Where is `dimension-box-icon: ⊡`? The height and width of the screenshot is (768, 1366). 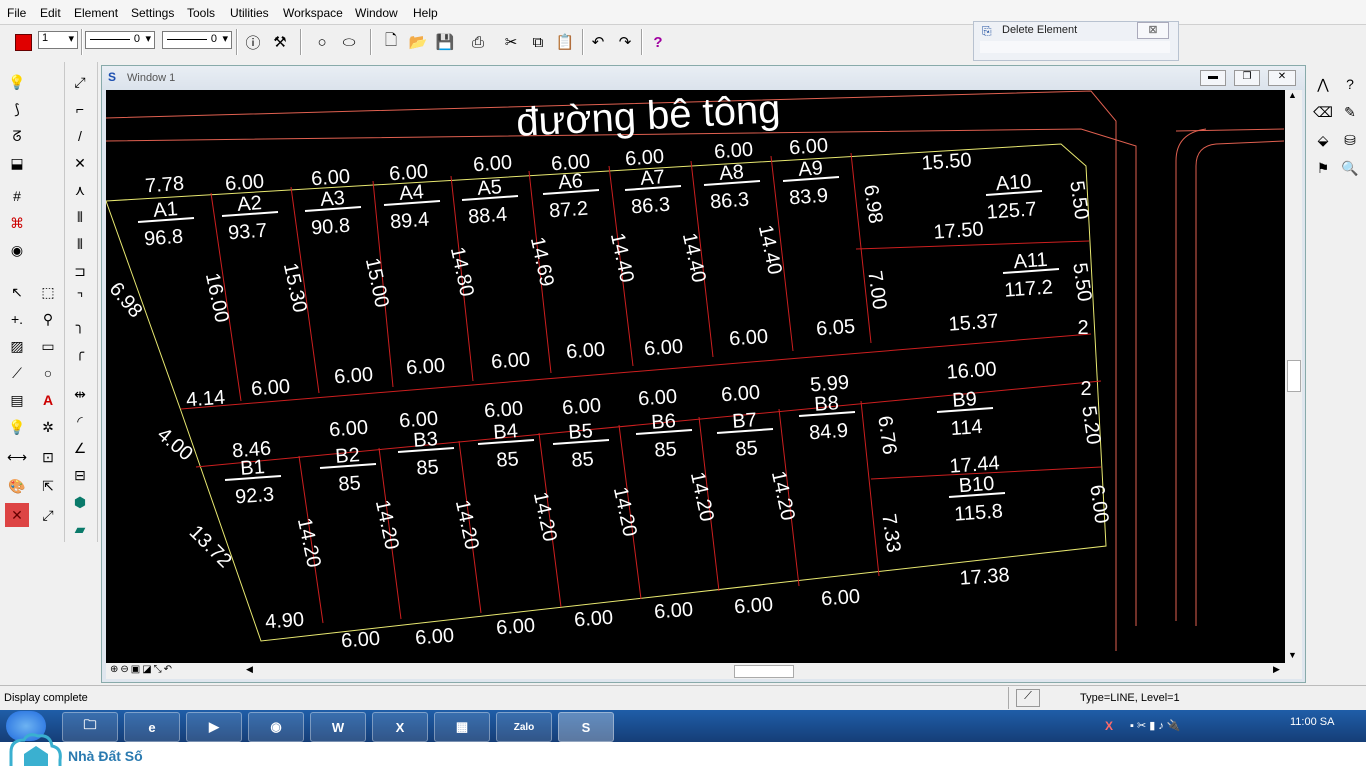
dimension-box-icon: ⊡ is located at coordinates (48, 457).